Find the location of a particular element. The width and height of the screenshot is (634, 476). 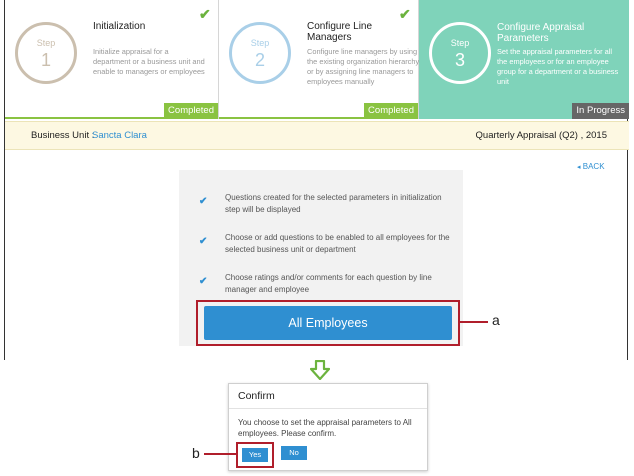

back-label: BACK is located at coordinates (593, 166).